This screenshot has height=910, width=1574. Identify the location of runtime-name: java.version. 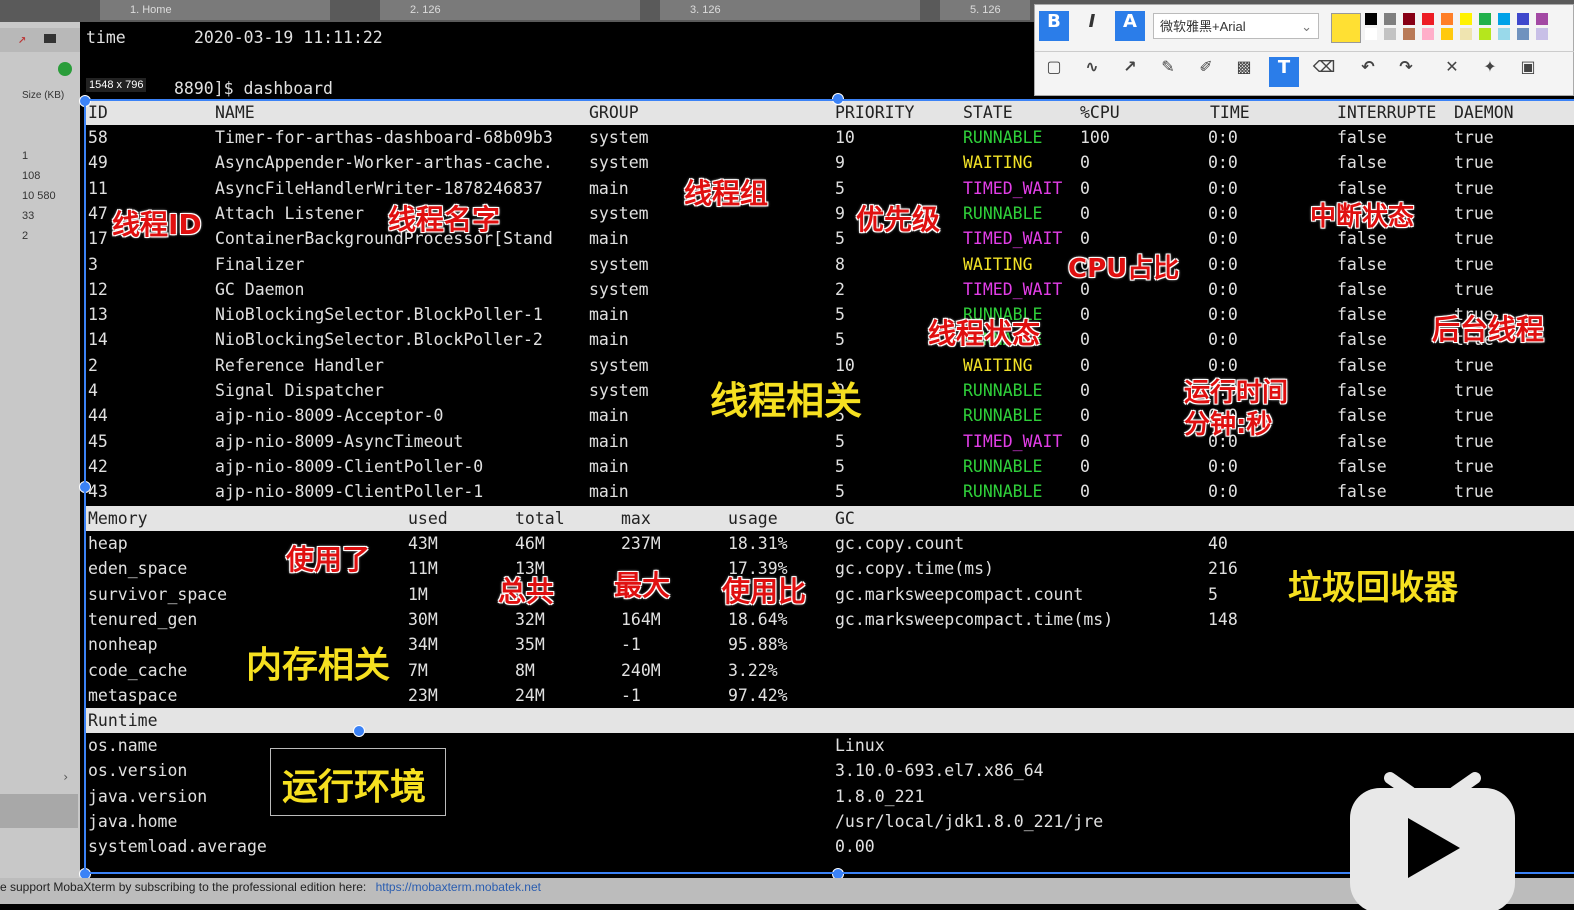
(148, 796).